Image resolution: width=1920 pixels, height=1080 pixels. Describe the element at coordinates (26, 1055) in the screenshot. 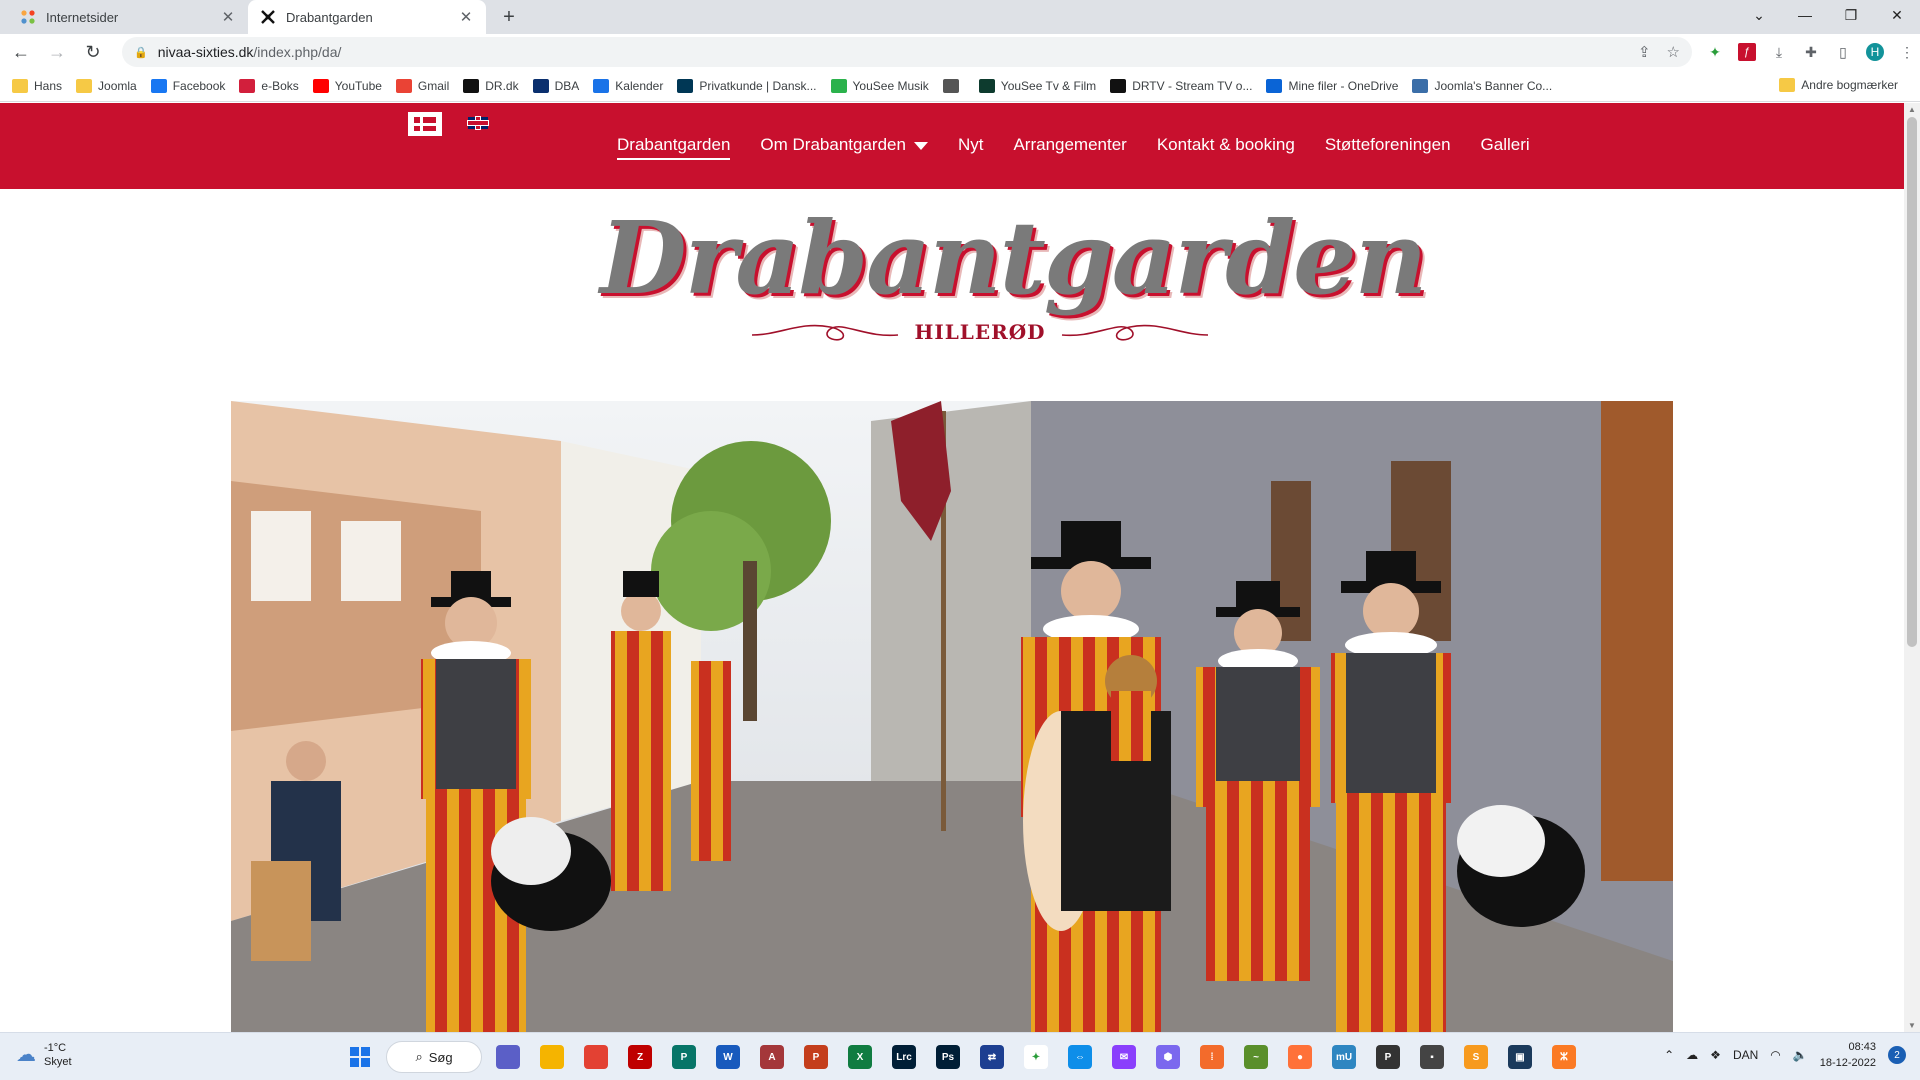

I see `cloud-icon: ☁` at that location.